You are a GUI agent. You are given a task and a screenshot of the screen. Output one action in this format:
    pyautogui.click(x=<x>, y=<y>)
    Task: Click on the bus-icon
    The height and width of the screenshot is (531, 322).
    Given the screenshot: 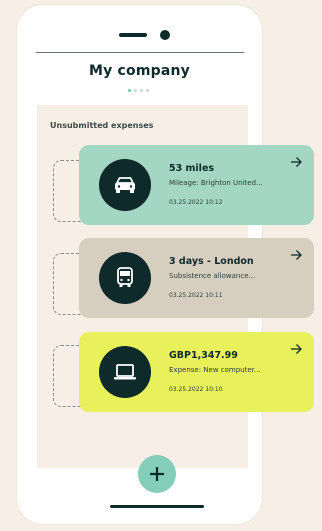 What is the action you would take?
    pyautogui.click(x=125, y=277)
    